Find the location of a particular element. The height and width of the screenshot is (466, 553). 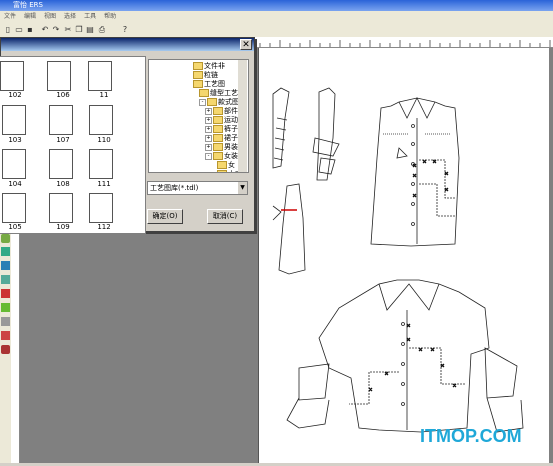

tree-node: 工艺图 is located at coordinates (209, 84).